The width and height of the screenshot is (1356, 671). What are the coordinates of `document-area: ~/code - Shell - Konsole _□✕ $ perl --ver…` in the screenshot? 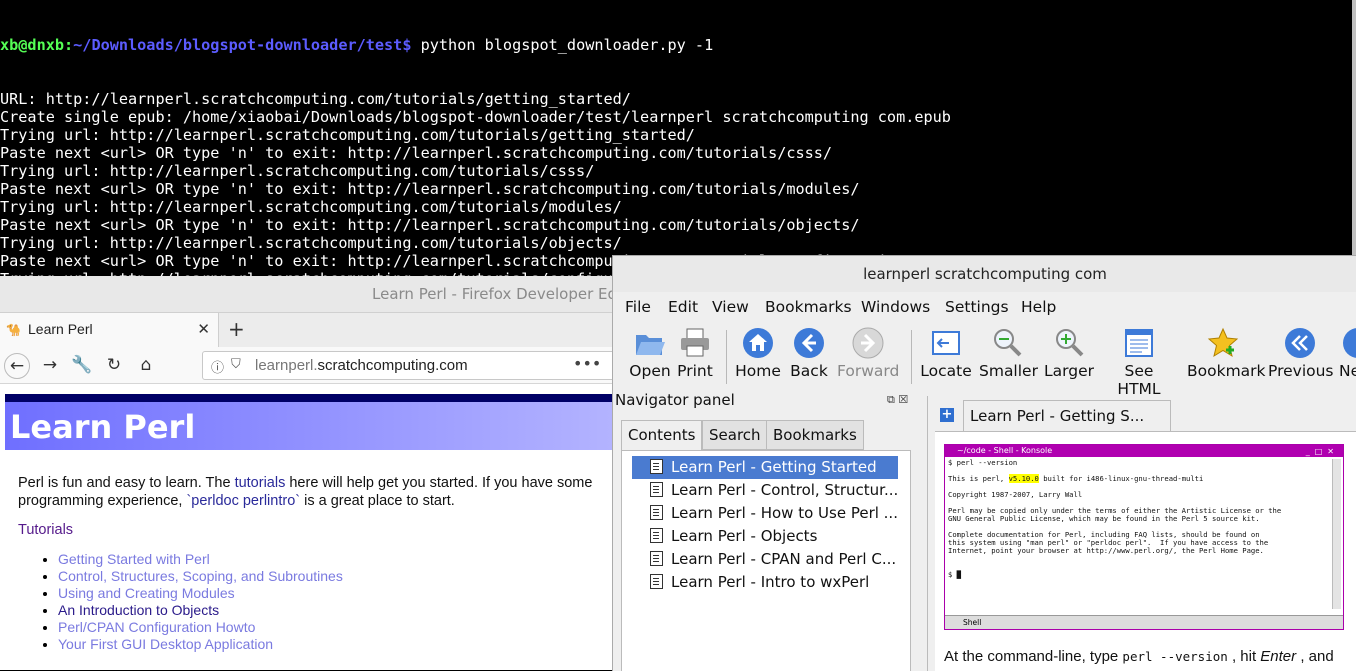 It's located at (1145, 551).